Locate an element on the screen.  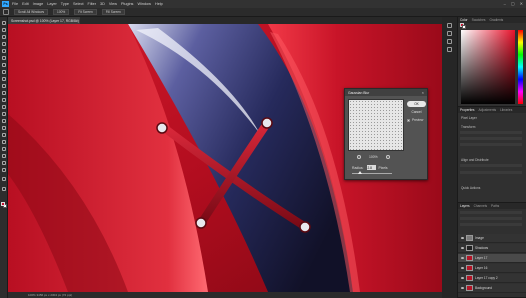
foreground-color-swatch is located at coordinates (3, 204).